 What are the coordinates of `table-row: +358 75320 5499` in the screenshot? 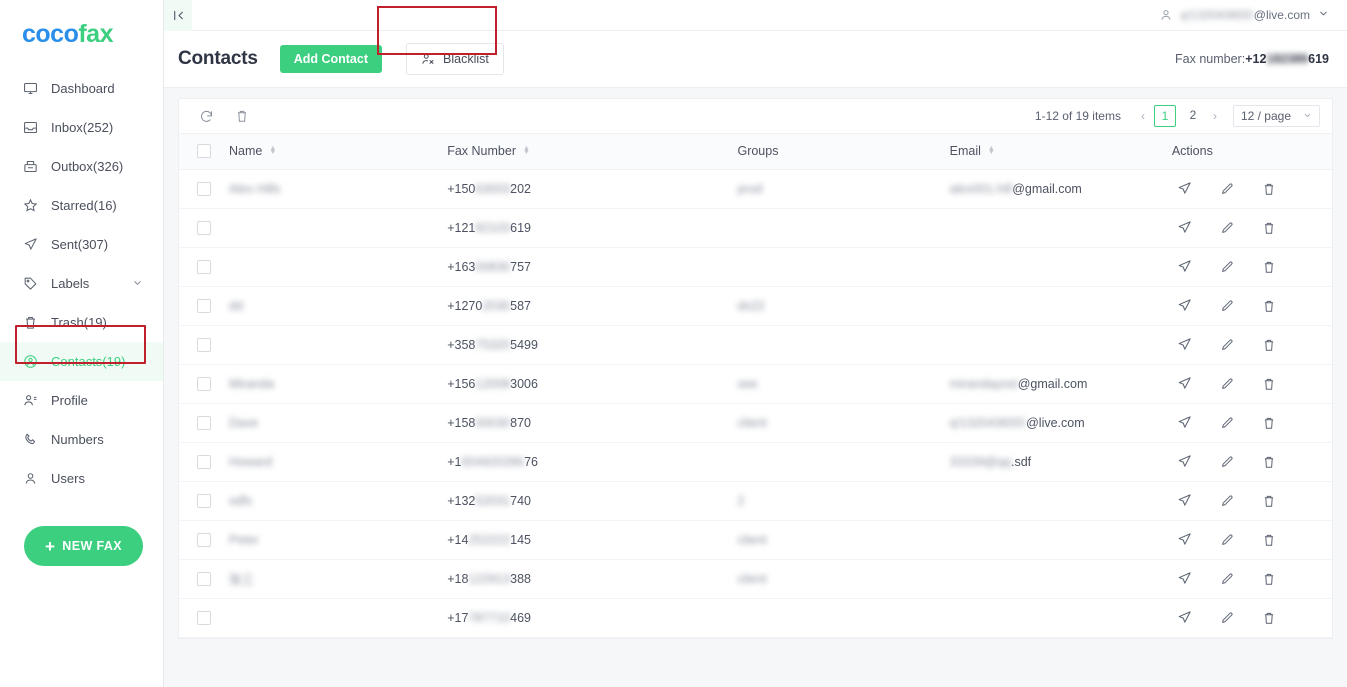 It's located at (755, 345).